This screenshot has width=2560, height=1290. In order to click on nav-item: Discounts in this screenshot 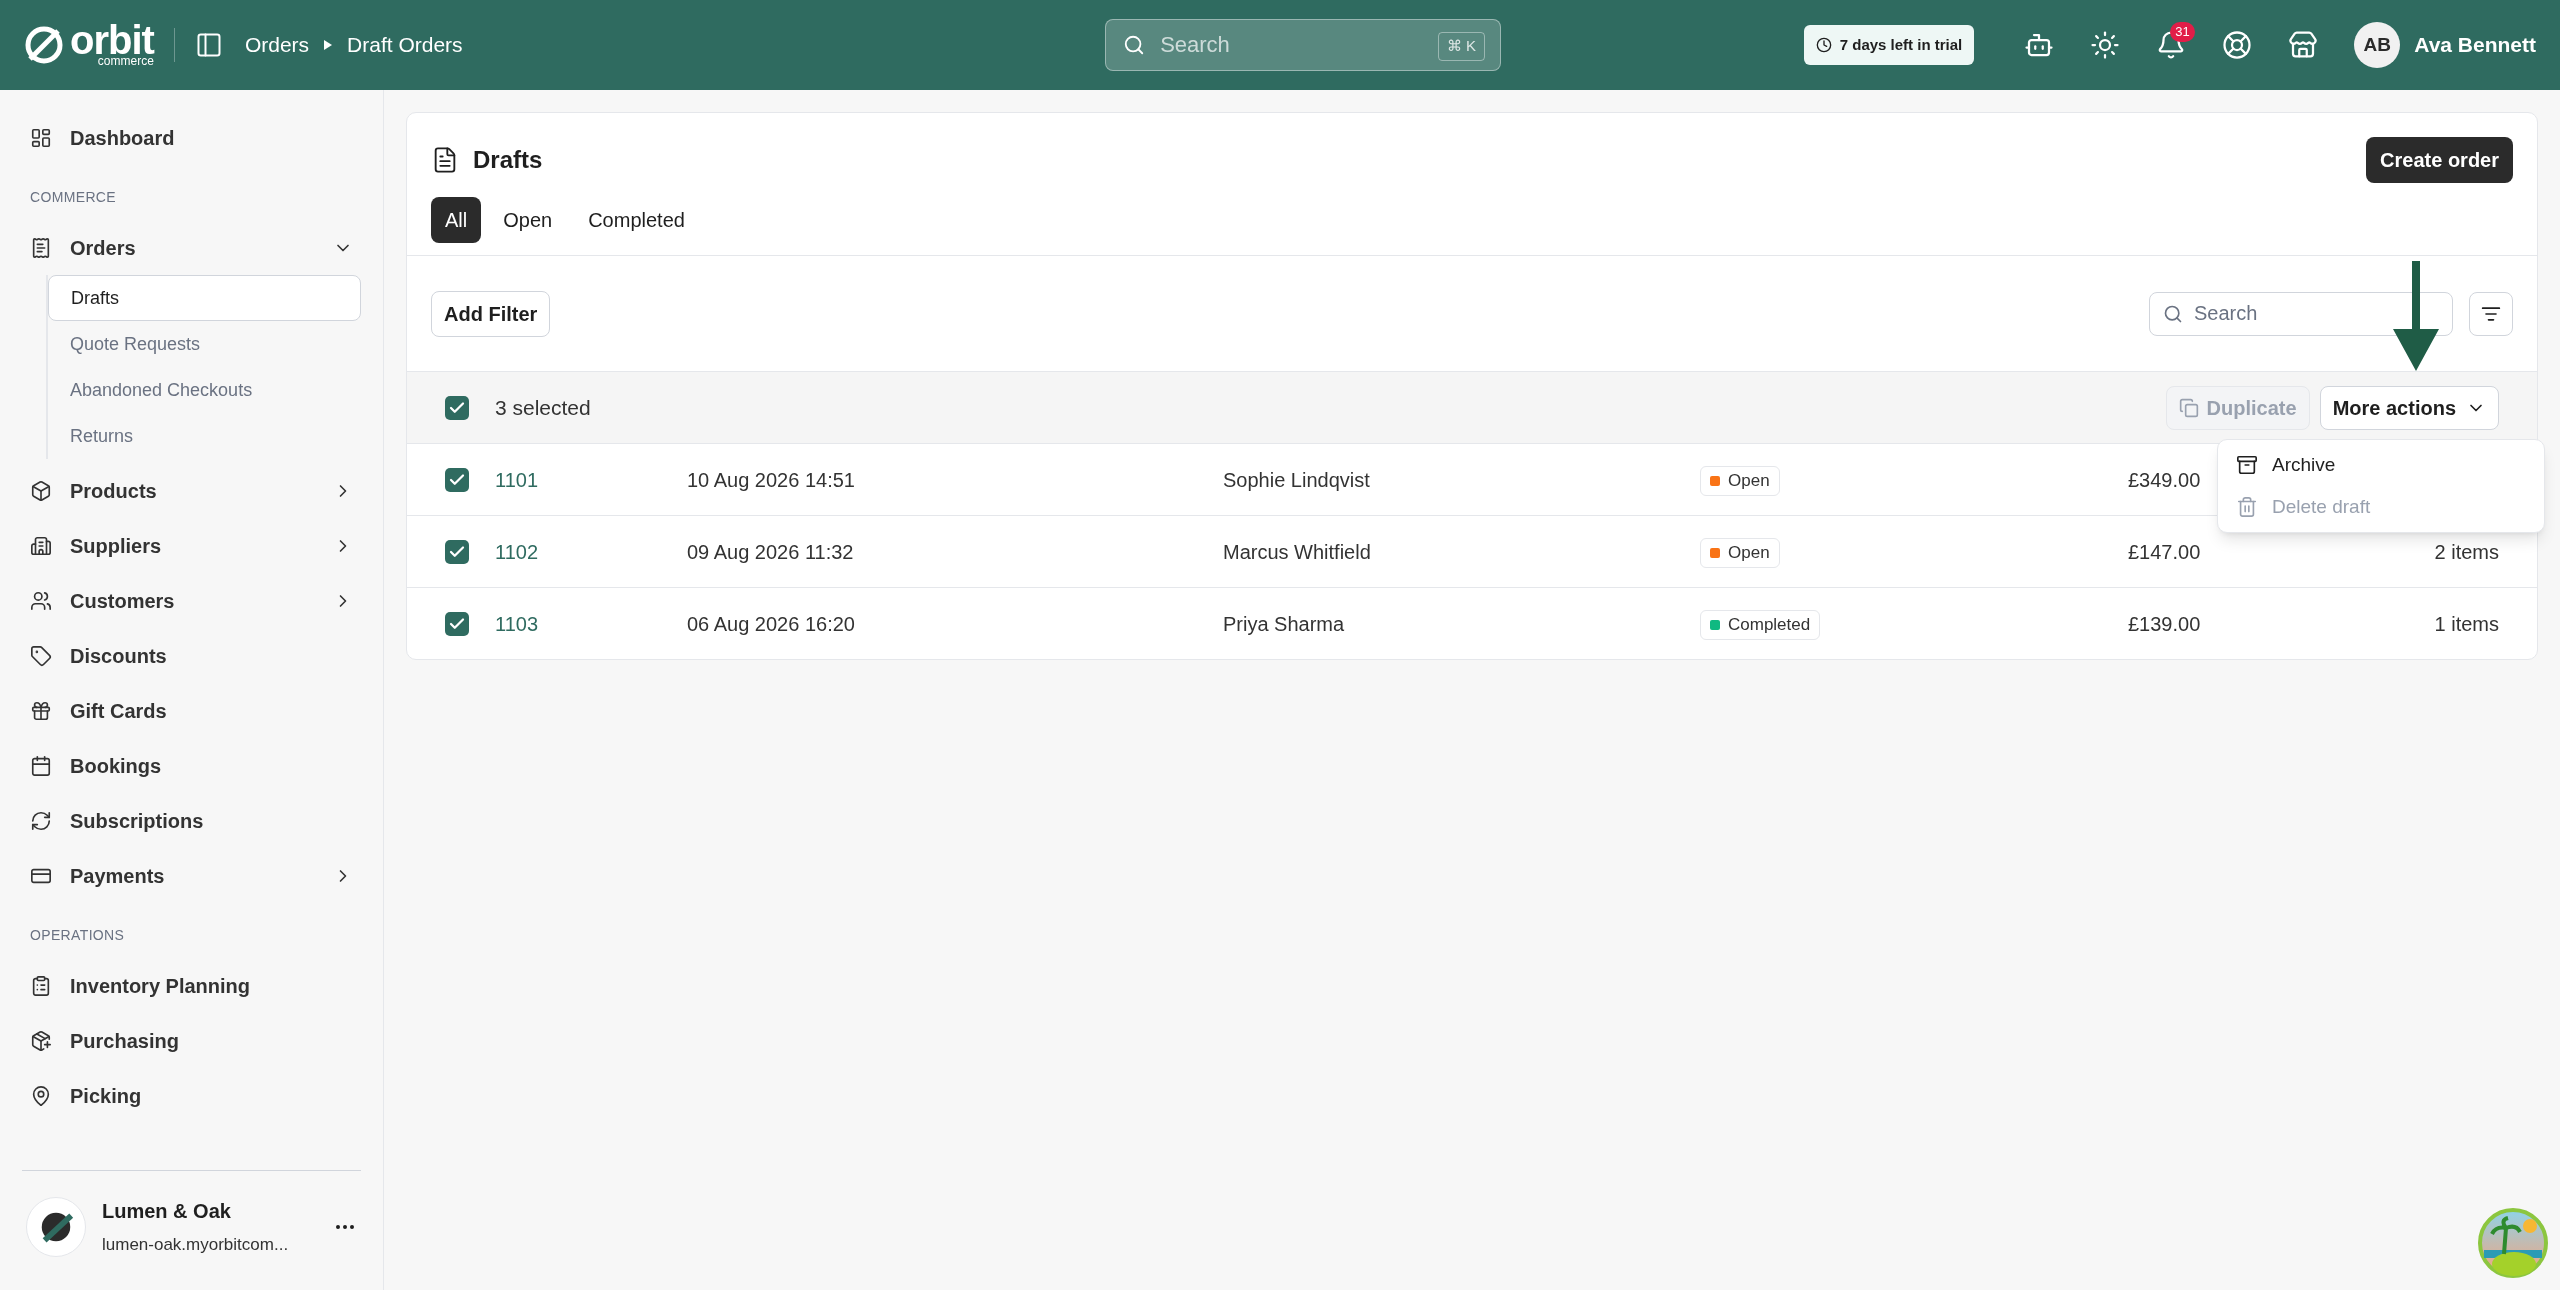, I will do `click(191, 655)`.